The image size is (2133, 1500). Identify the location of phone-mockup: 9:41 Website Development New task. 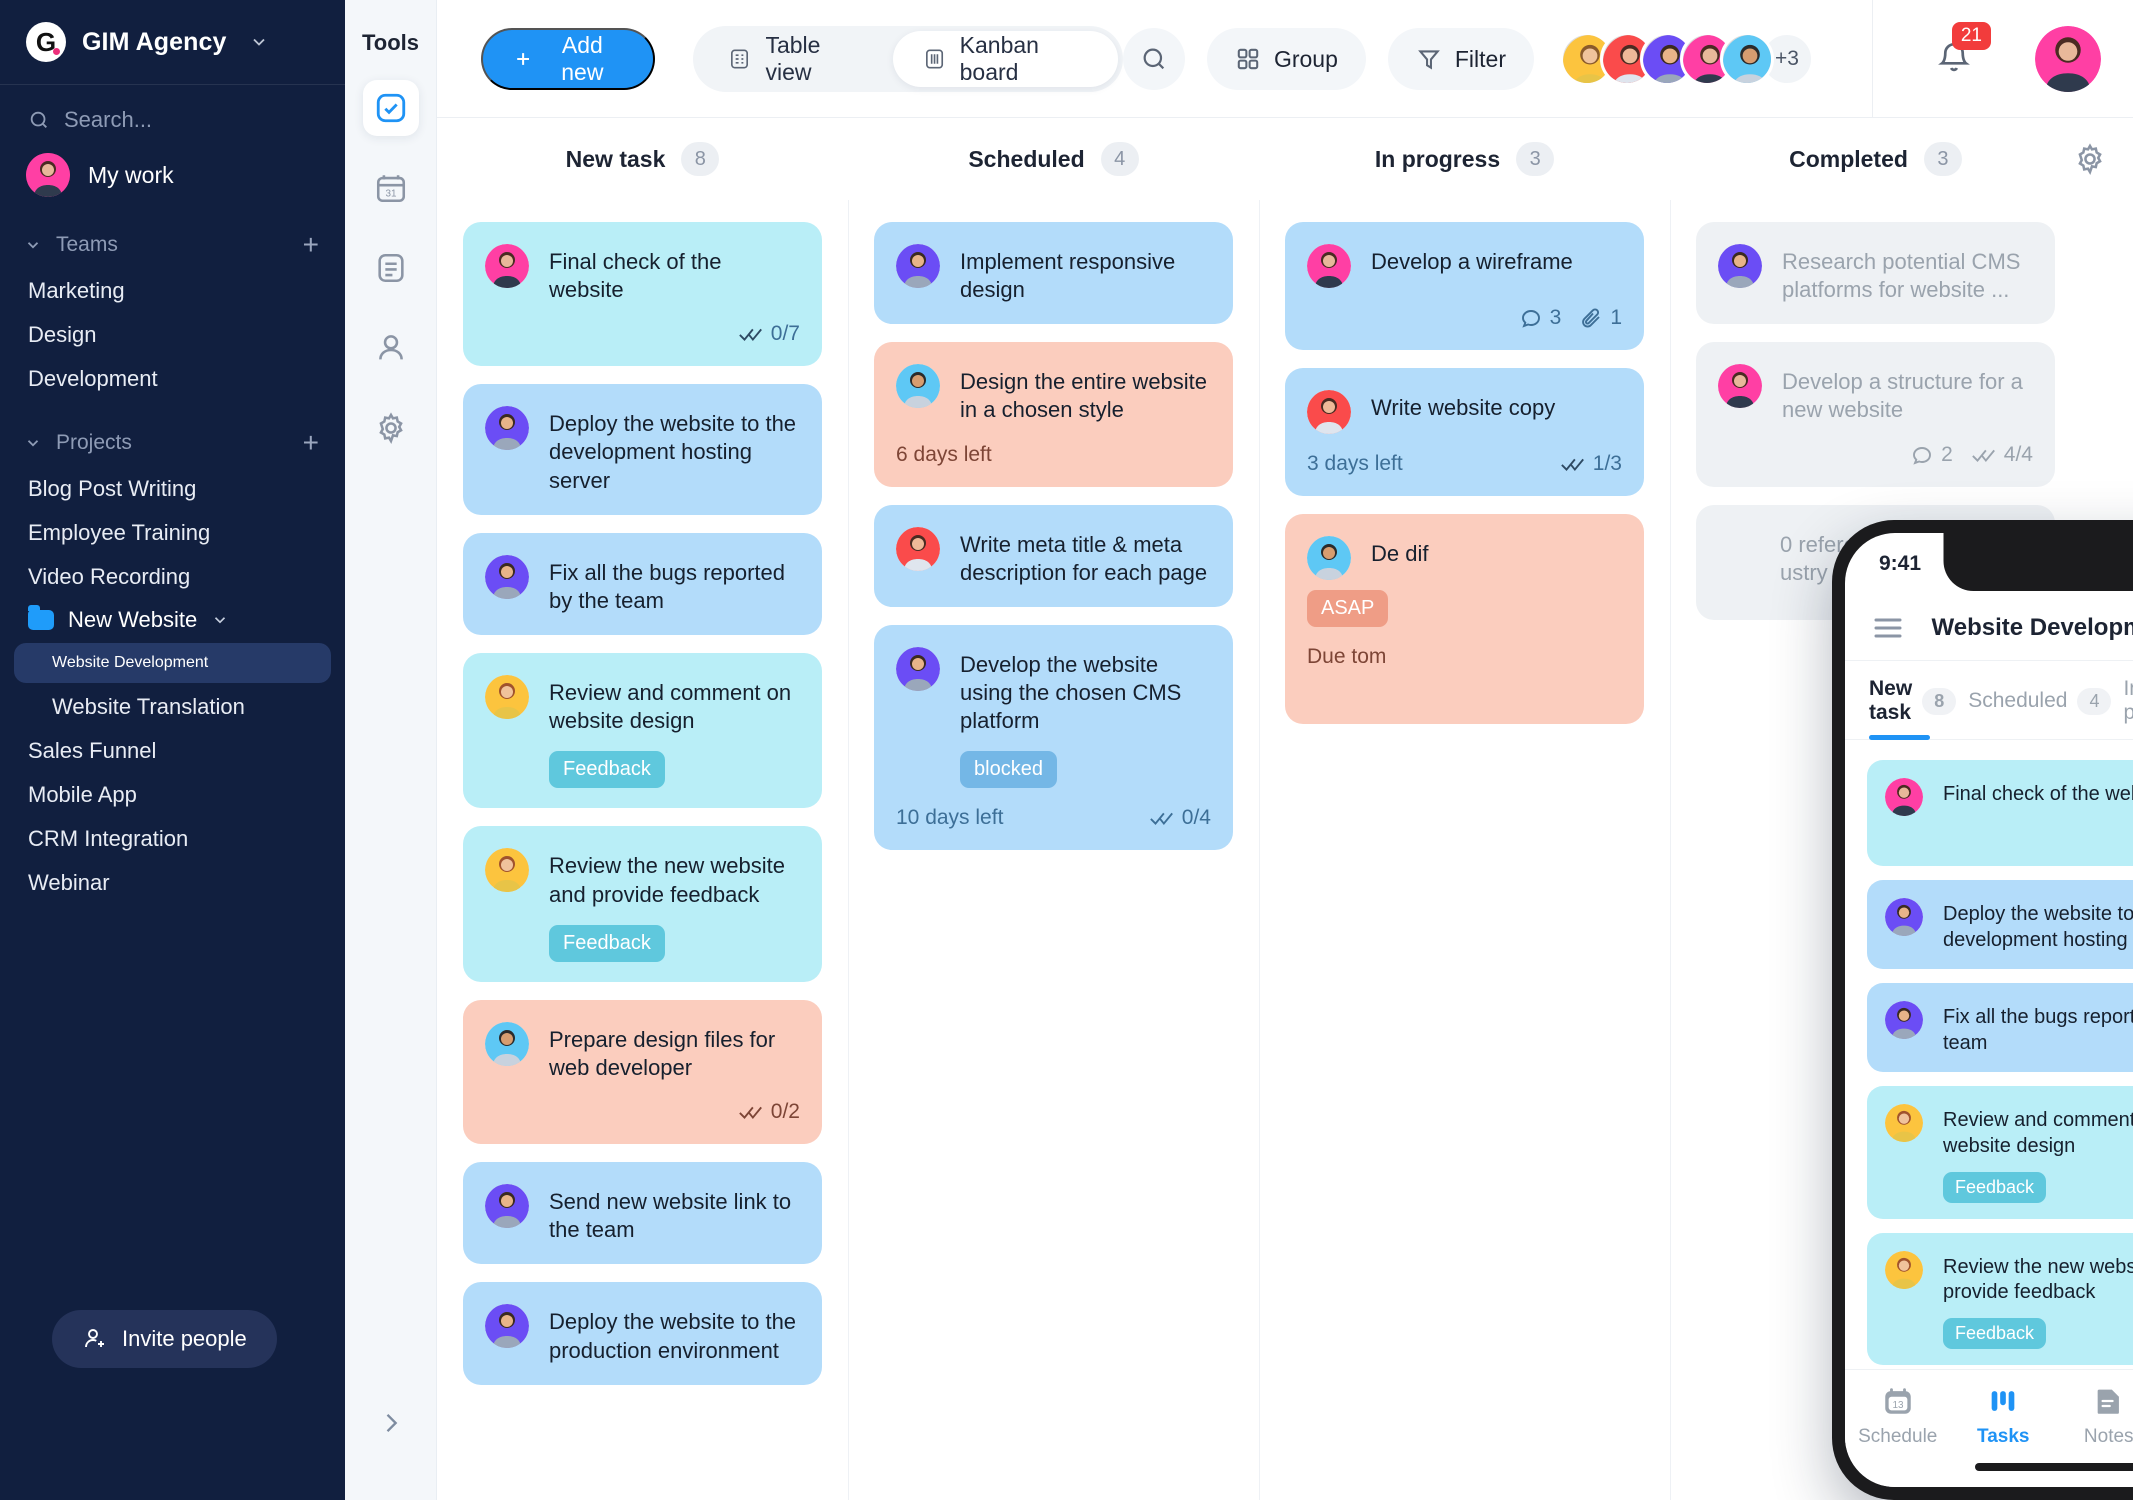
(1982, 1010).